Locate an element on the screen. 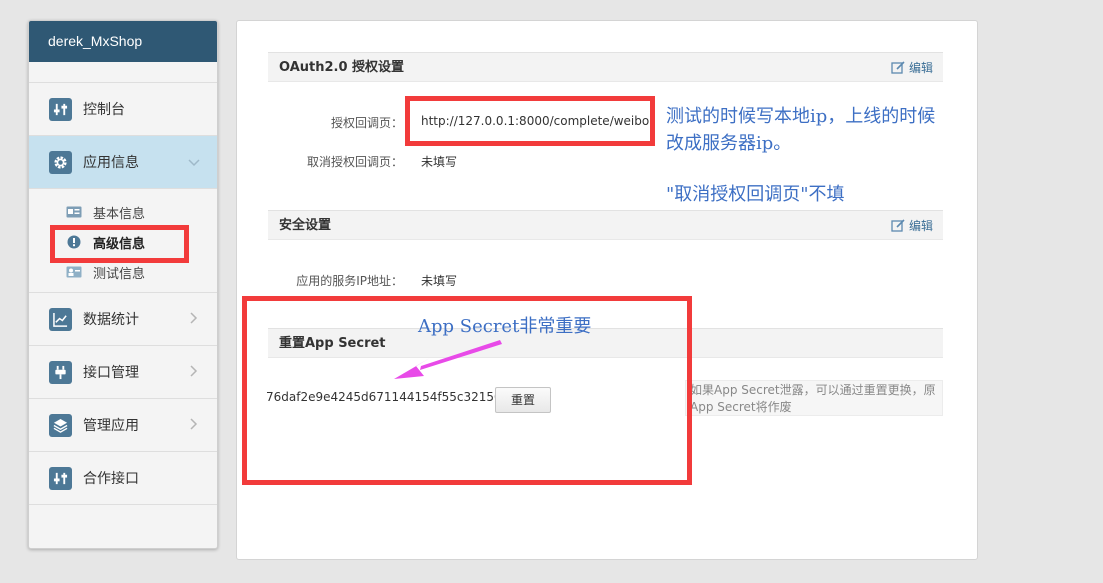  sidebar-item-label: 应用信息 is located at coordinates (111, 163).